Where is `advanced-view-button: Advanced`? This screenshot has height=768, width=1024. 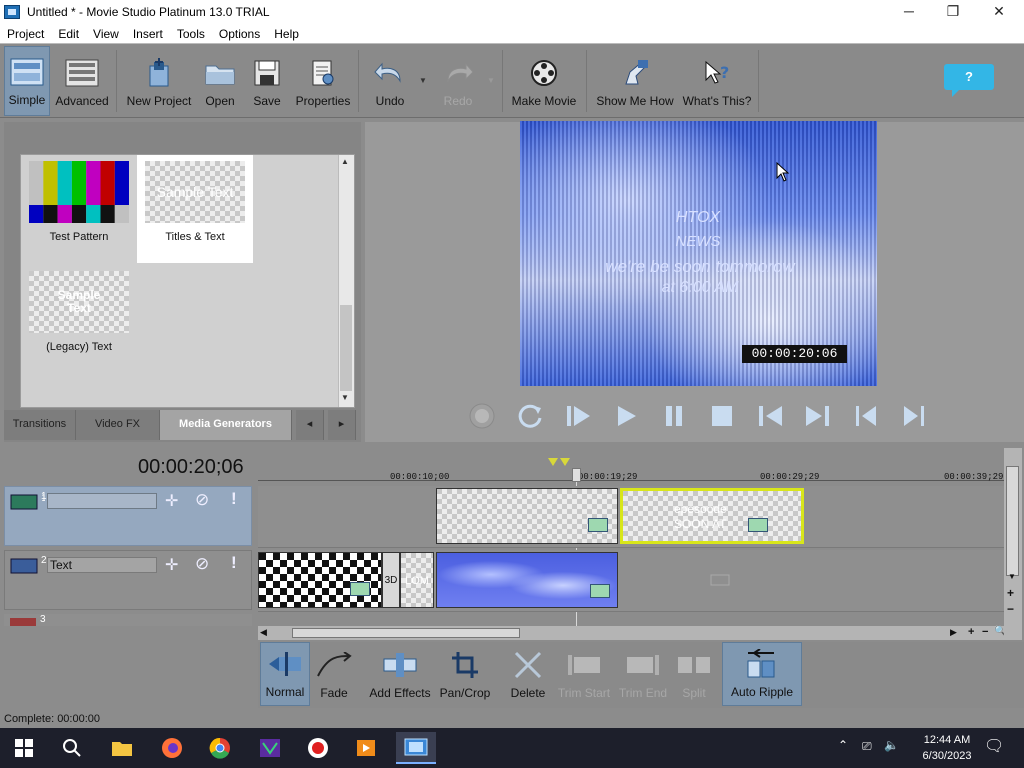
advanced-view-button: Advanced is located at coordinates (82, 81).